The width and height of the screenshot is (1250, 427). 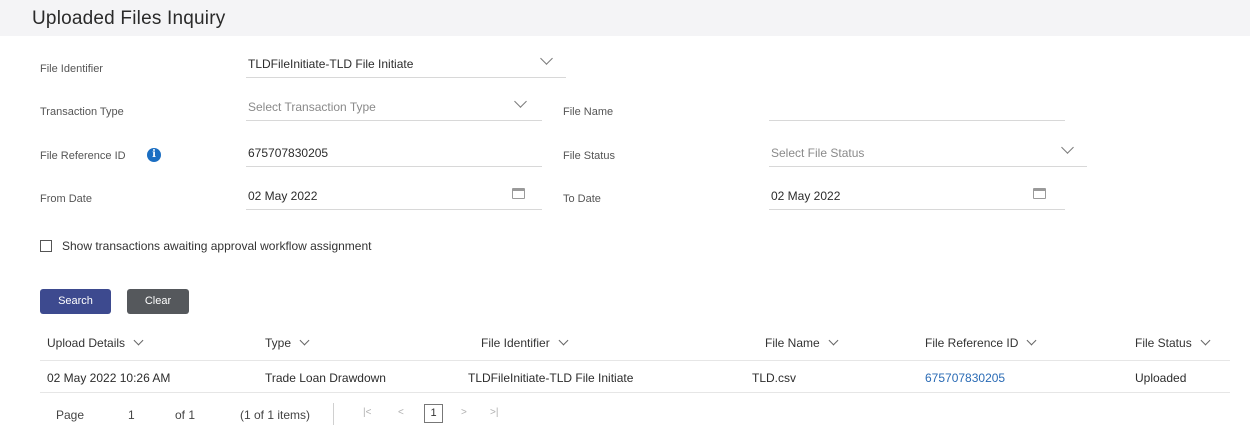 What do you see at coordinates (83, 156) in the screenshot?
I see `file-reference-id-label: File Reference ID` at bounding box center [83, 156].